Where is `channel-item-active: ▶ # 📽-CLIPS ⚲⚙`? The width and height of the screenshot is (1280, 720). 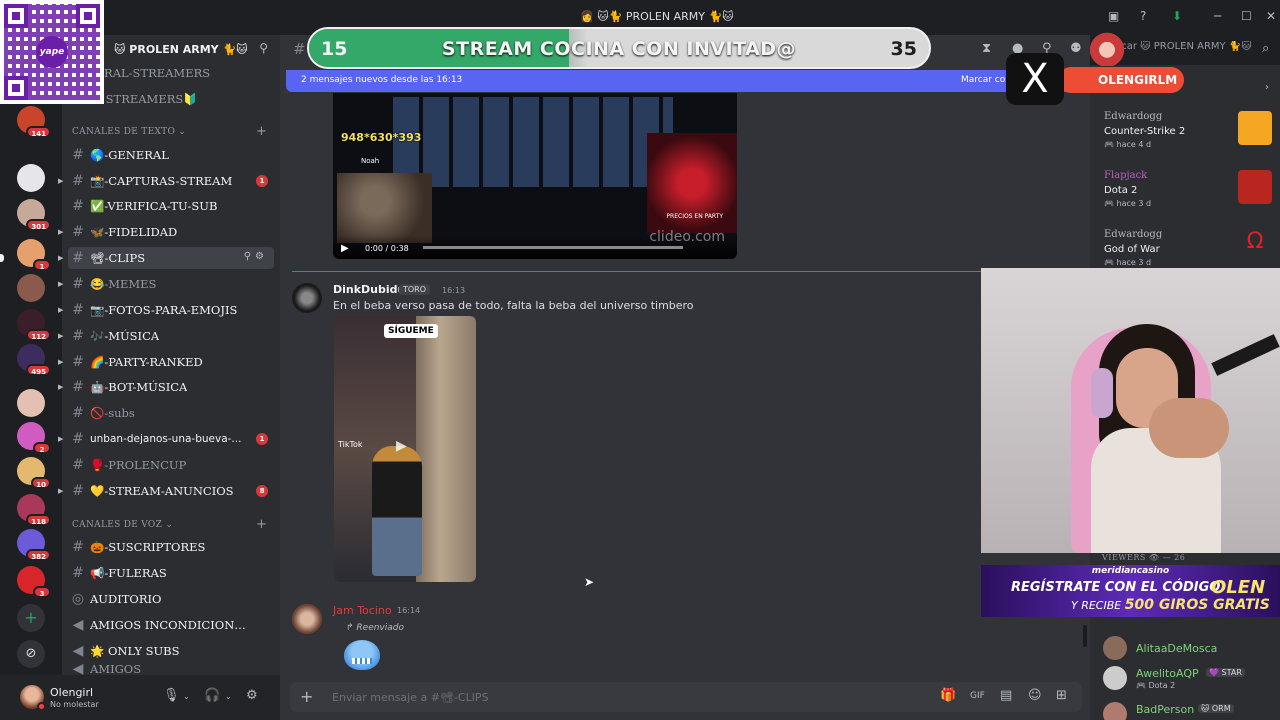 channel-item-active: ▶ # 📽-CLIPS ⚲⚙ is located at coordinates (166, 258).